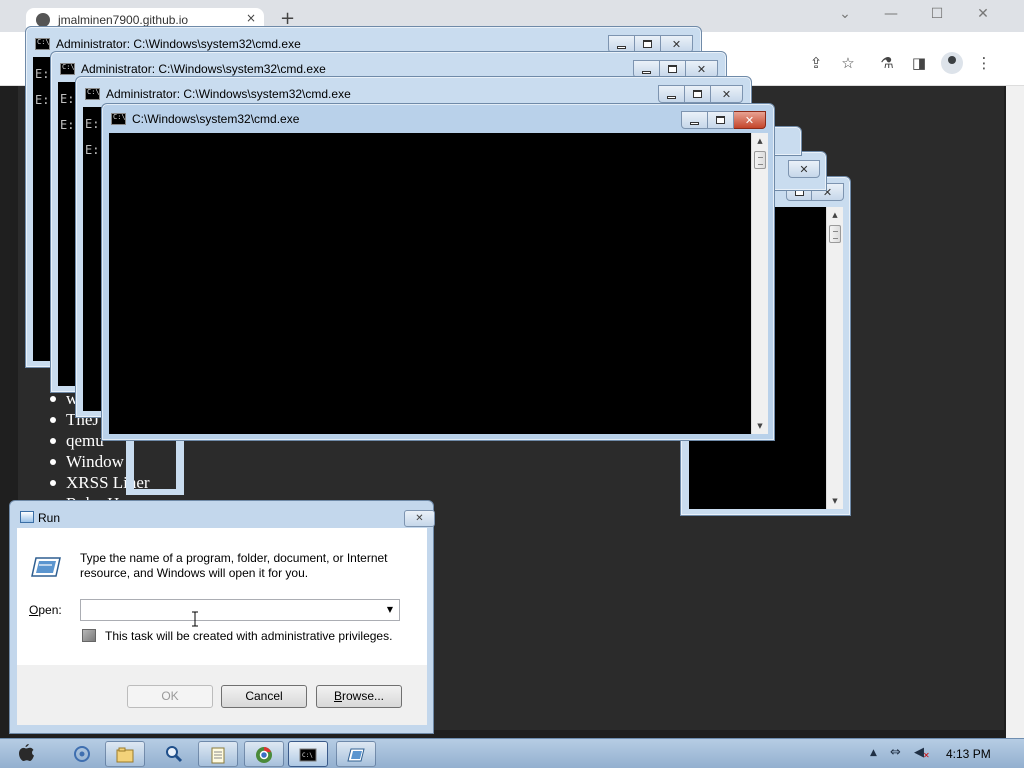 The height and width of the screenshot is (768, 1024). I want to click on dropdown-arrow-icon: ▼, so click(390, 610).